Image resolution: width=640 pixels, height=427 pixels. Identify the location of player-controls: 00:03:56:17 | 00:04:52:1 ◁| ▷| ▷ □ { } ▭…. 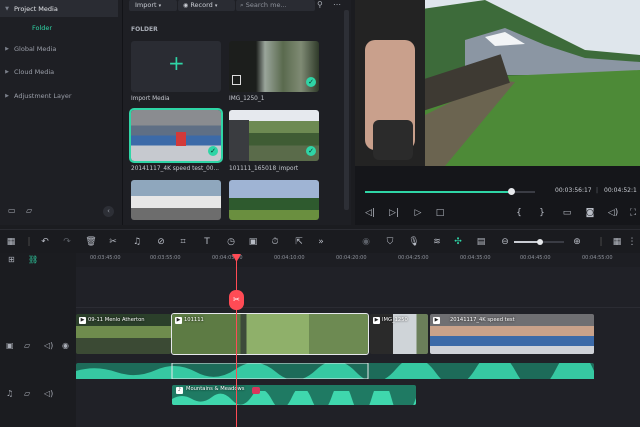
(497, 195).